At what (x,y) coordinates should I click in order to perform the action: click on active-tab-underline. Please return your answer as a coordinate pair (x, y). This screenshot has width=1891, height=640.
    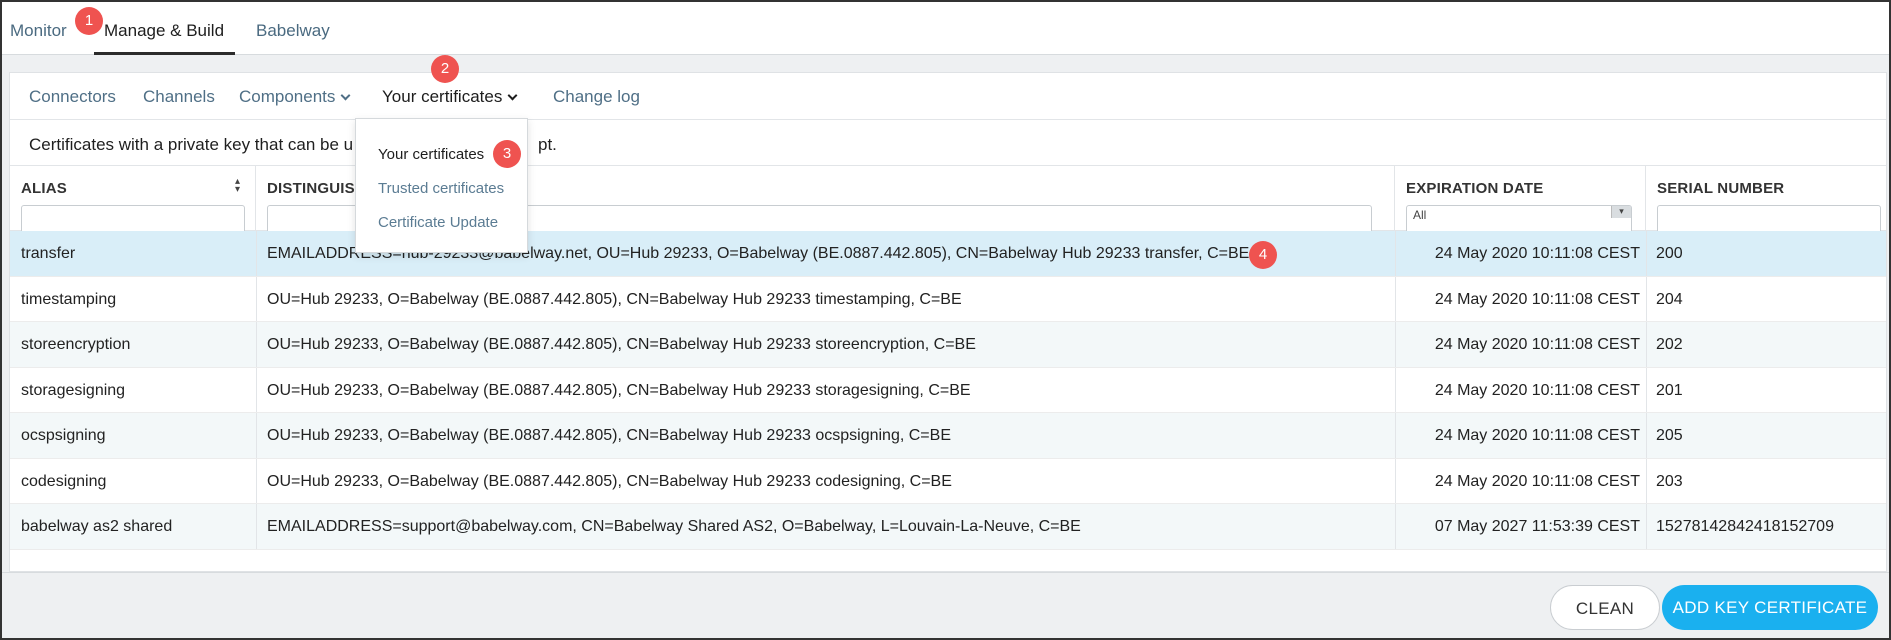
    Looking at the image, I should click on (164, 53).